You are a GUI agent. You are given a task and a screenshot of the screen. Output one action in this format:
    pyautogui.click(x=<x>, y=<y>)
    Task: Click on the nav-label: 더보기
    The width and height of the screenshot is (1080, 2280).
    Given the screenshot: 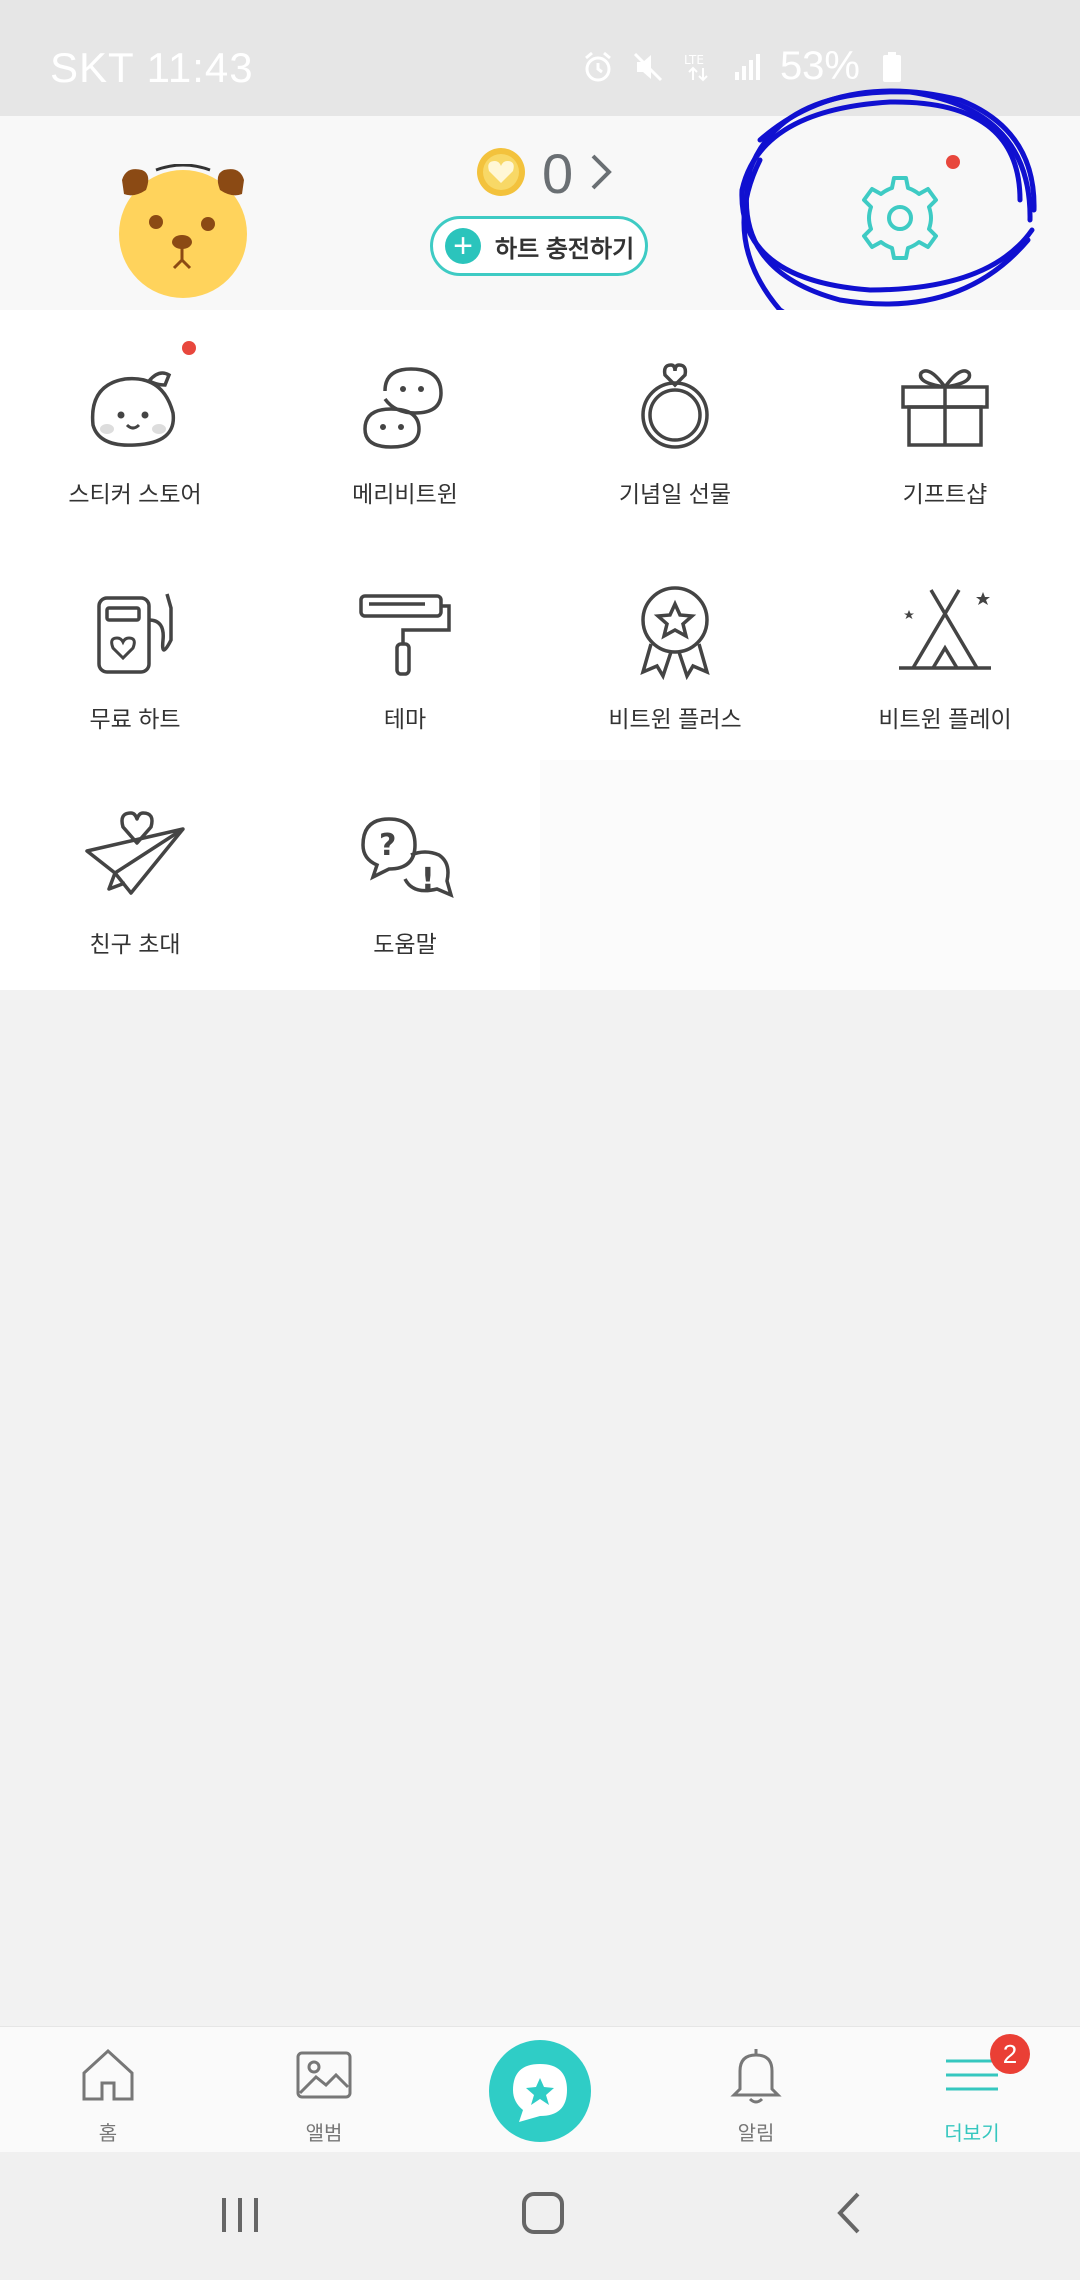 What is the action you would take?
    pyautogui.click(x=972, y=2134)
    